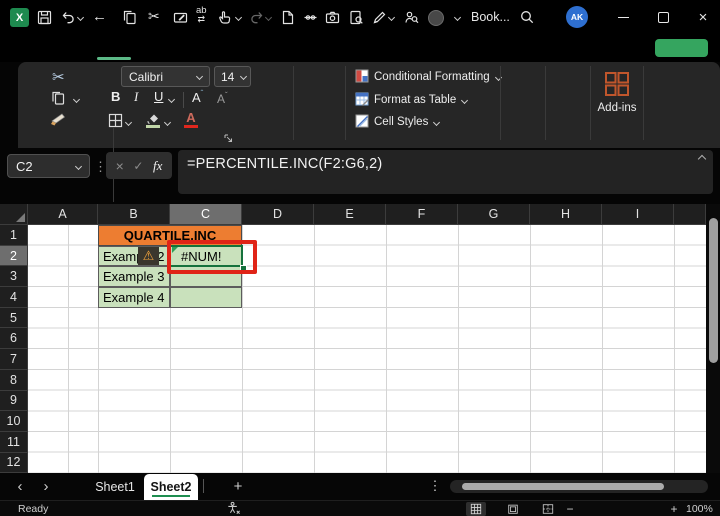 This screenshot has width=720, height=516. I want to click on grow-font-button: Aˆ, so click(197, 97).